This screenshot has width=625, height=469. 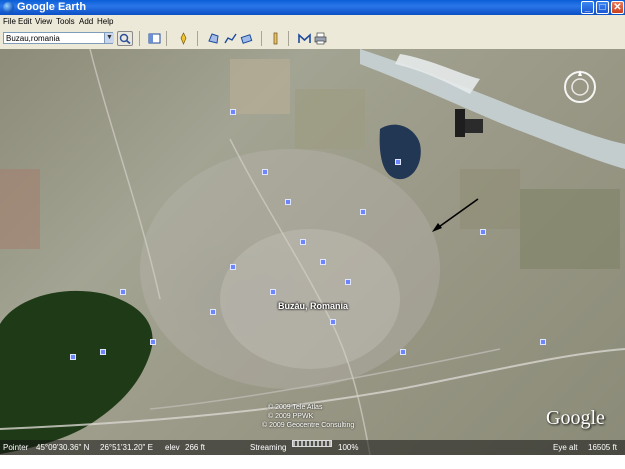 I want to click on window-title: Google Earth, so click(x=52, y=7).